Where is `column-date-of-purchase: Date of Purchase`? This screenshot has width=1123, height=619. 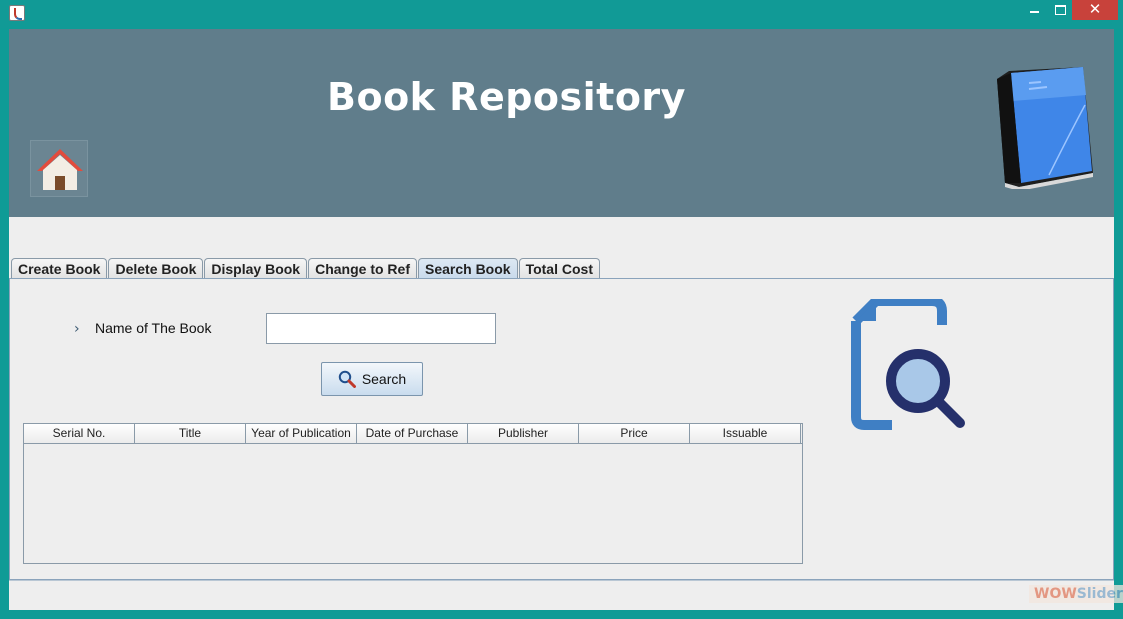 column-date-of-purchase: Date of Purchase is located at coordinates (412, 433).